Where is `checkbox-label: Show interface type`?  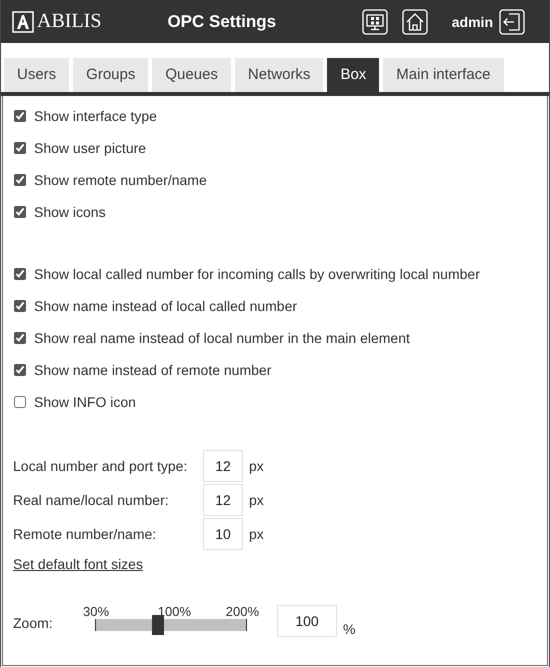 checkbox-label: Show interface type is located at coordinates (95, 116).